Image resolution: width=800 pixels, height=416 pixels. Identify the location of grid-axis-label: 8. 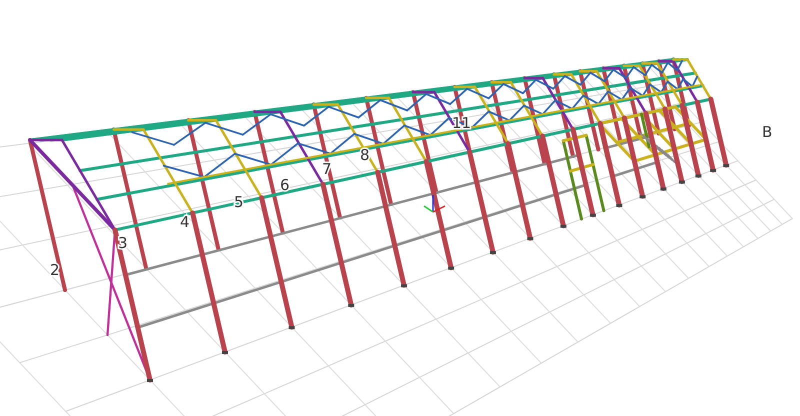
(365, 155).